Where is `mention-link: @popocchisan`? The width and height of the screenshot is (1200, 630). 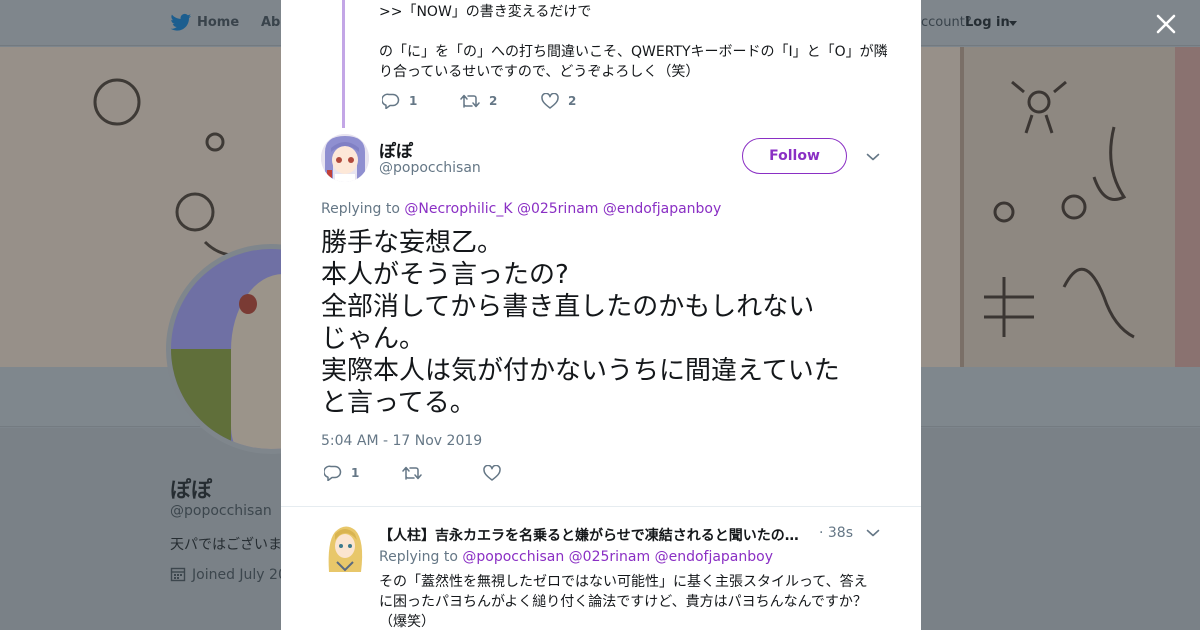
mention-link: @popocchisan is located at coordinates (513, 557).